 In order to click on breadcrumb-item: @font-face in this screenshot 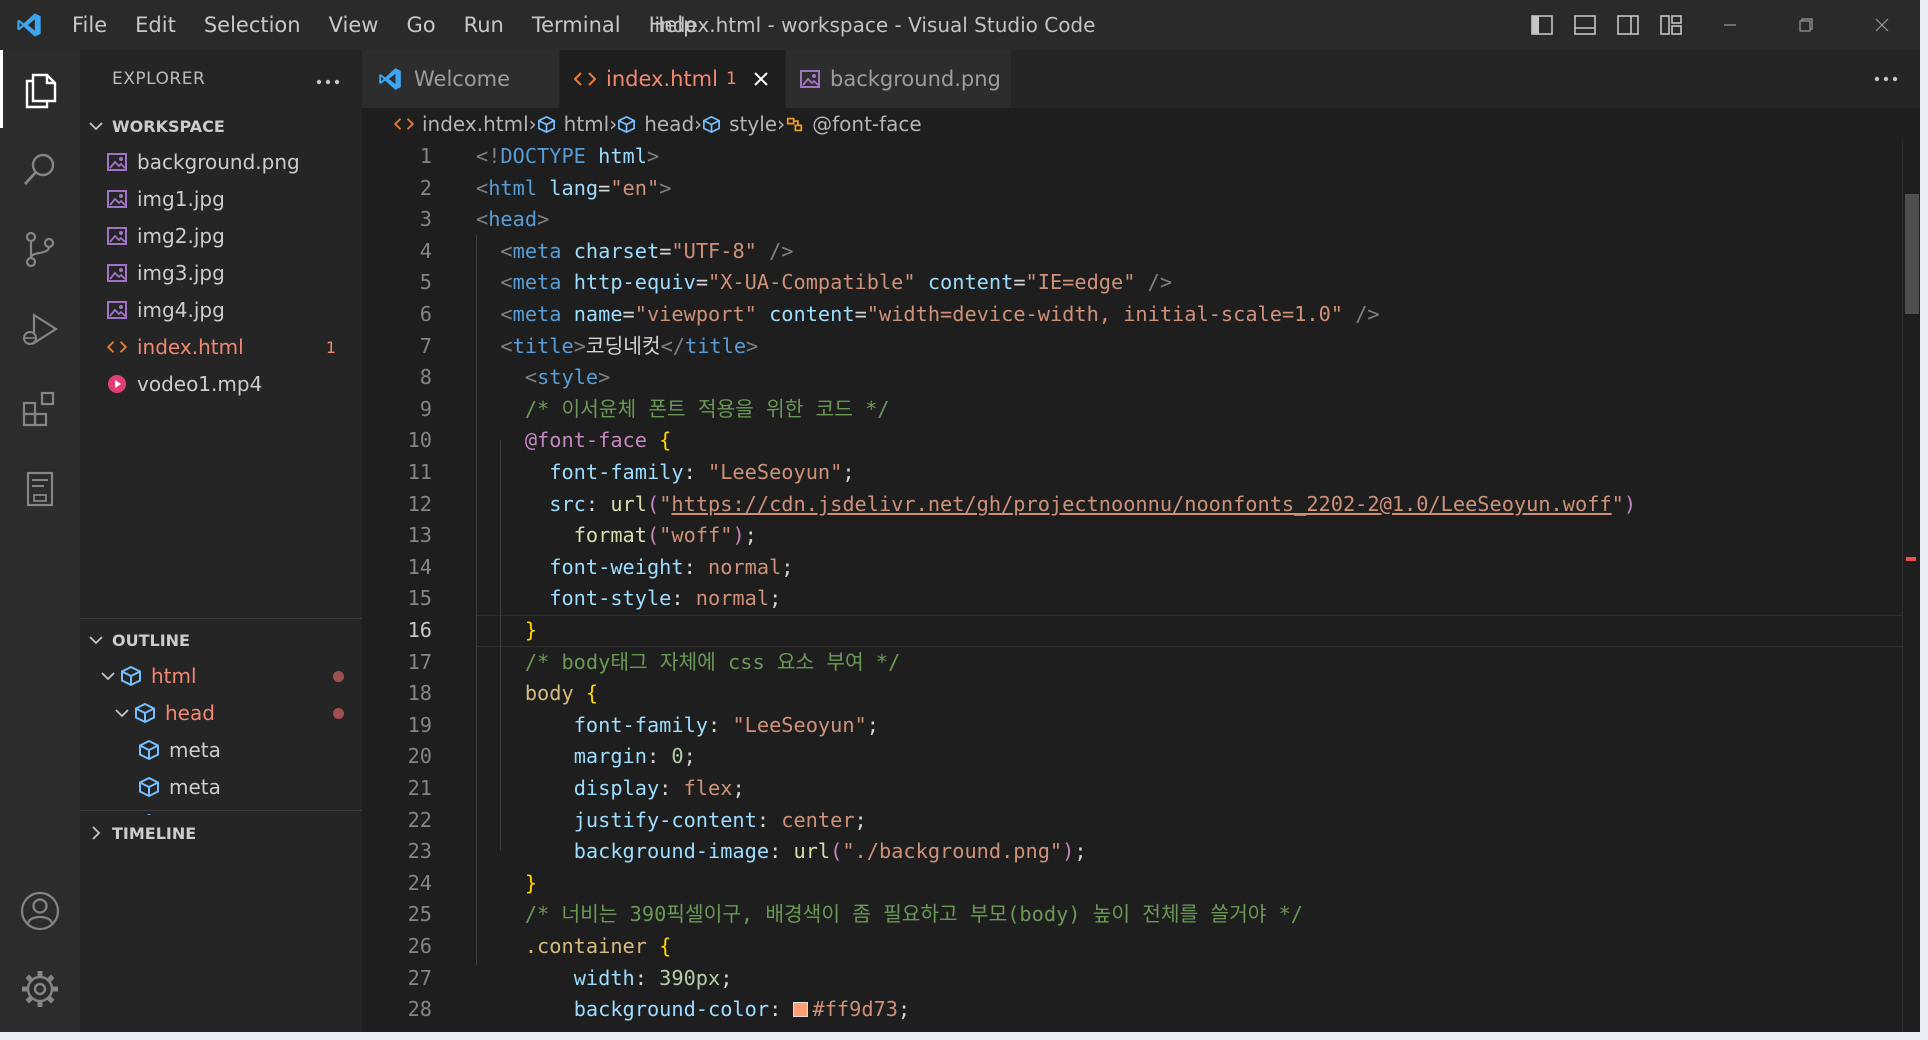, I will do `click(853, 124)`.